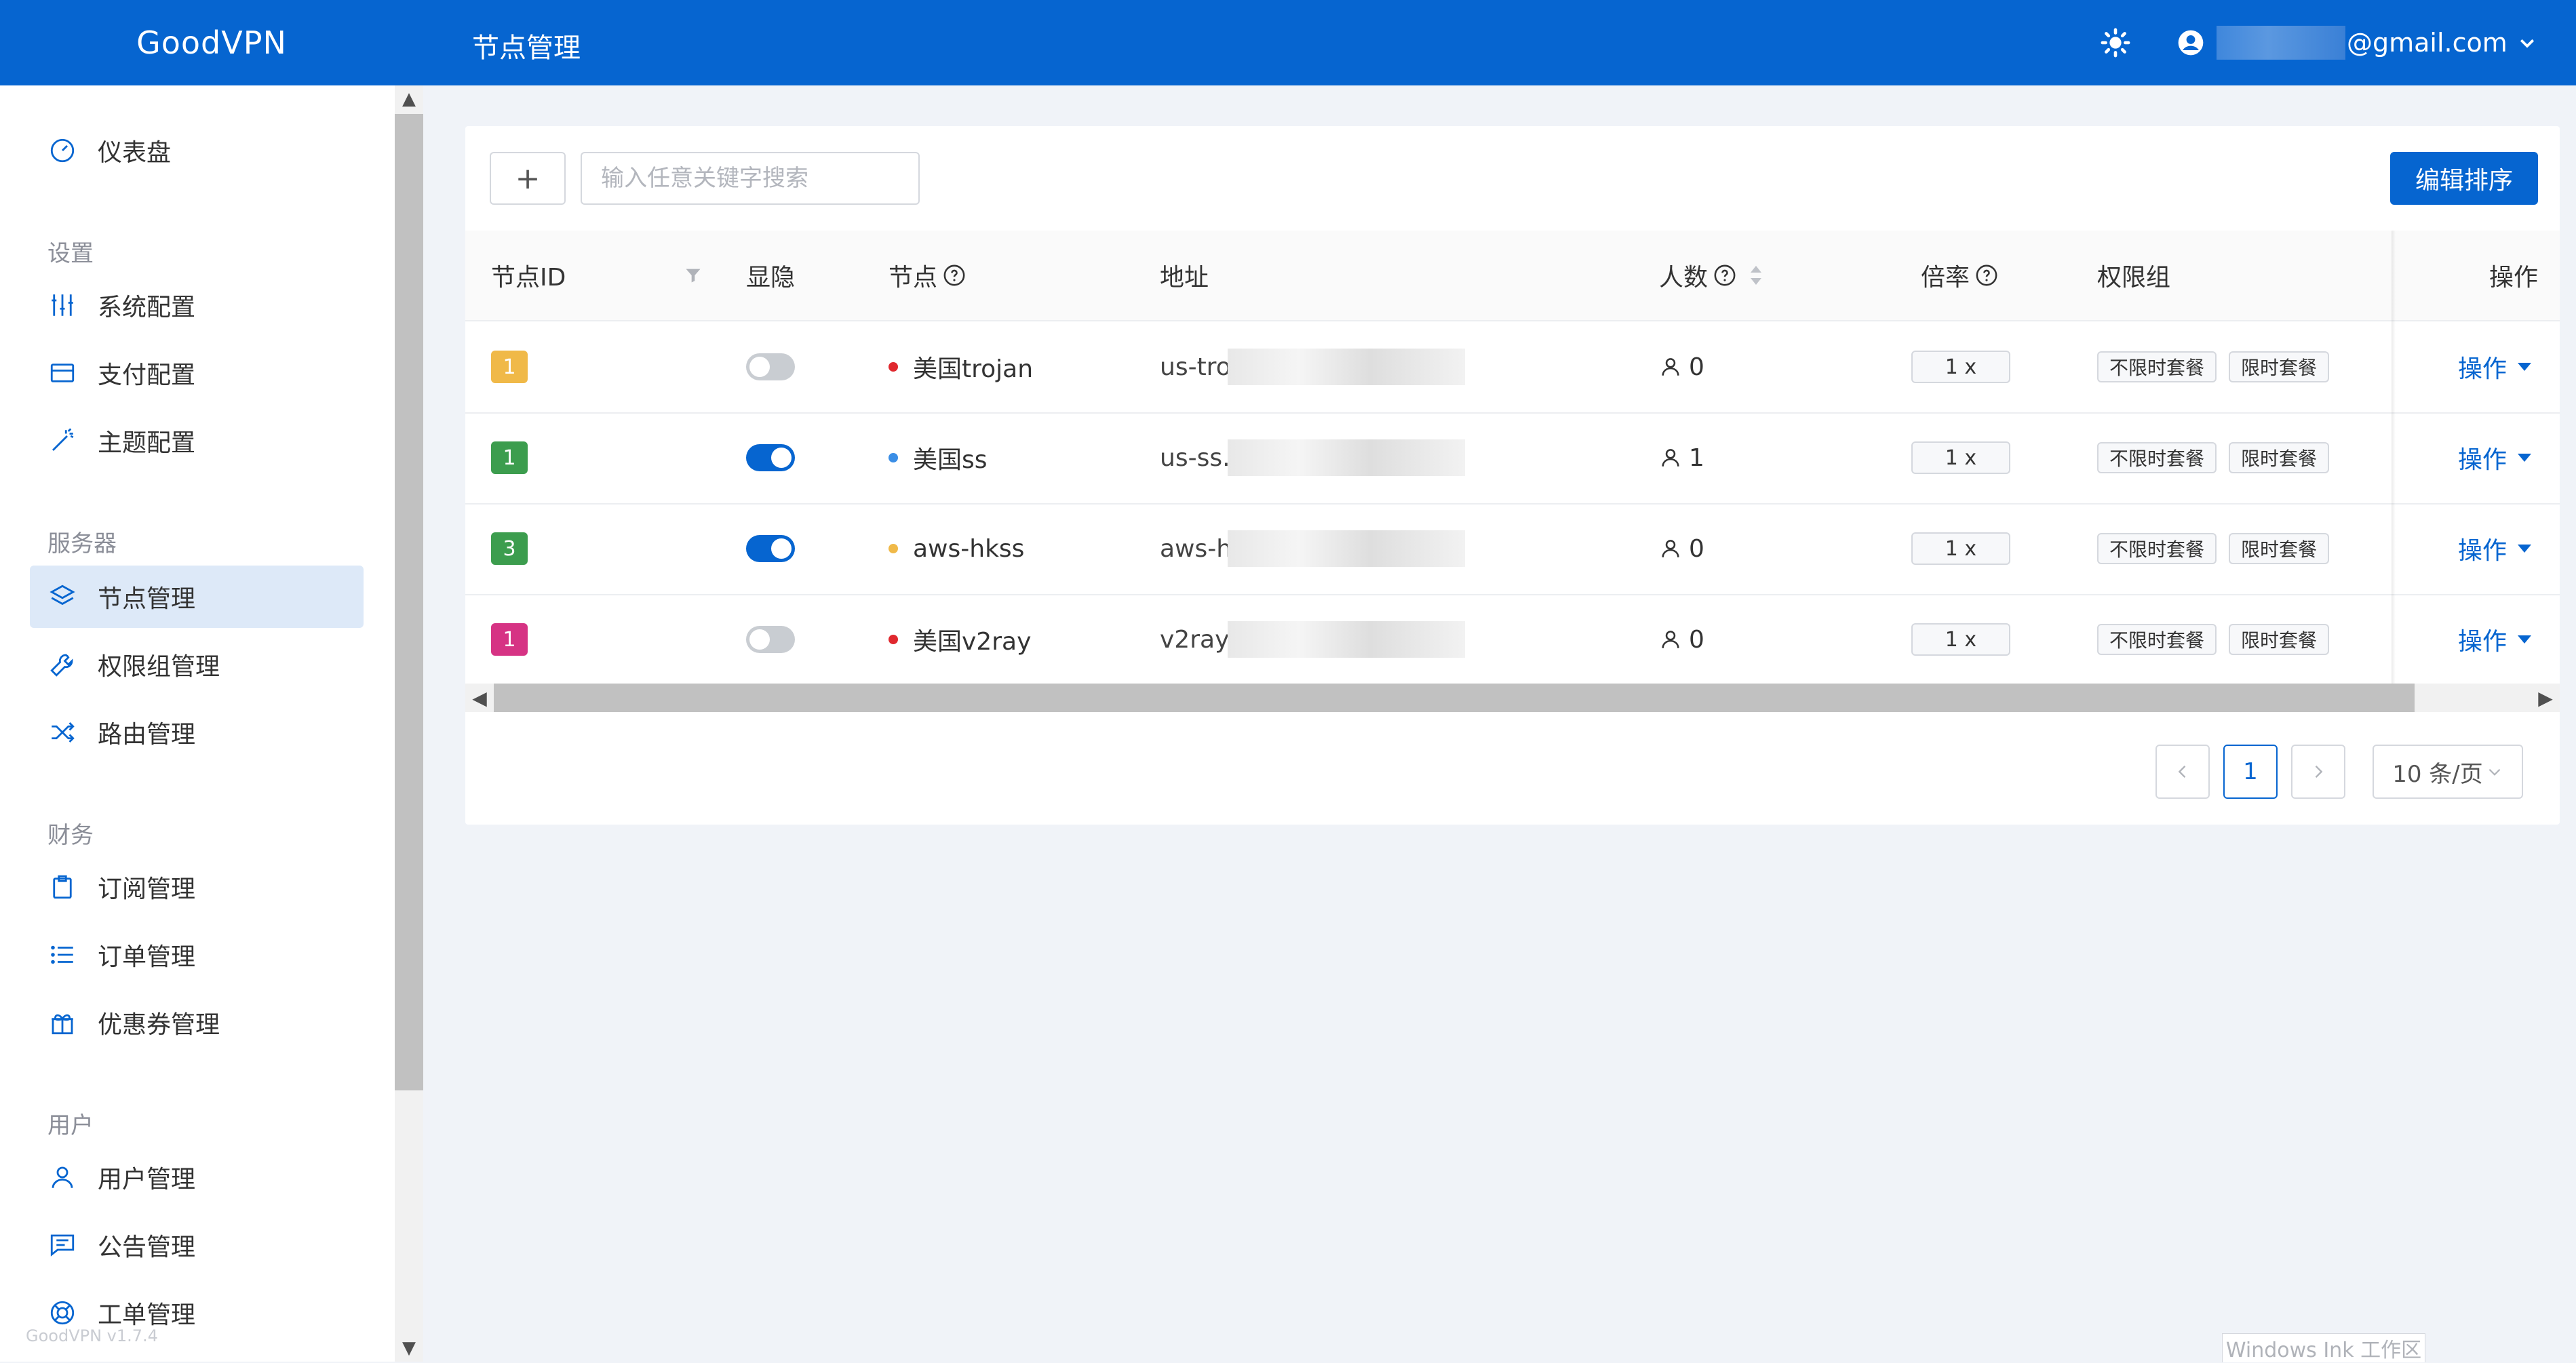 This screenshot has height=1363, width=2576. What do you see at coordinates (2115, 42) in the screenshot?
I see `sun-icon` at bounding box center [2115, 42].